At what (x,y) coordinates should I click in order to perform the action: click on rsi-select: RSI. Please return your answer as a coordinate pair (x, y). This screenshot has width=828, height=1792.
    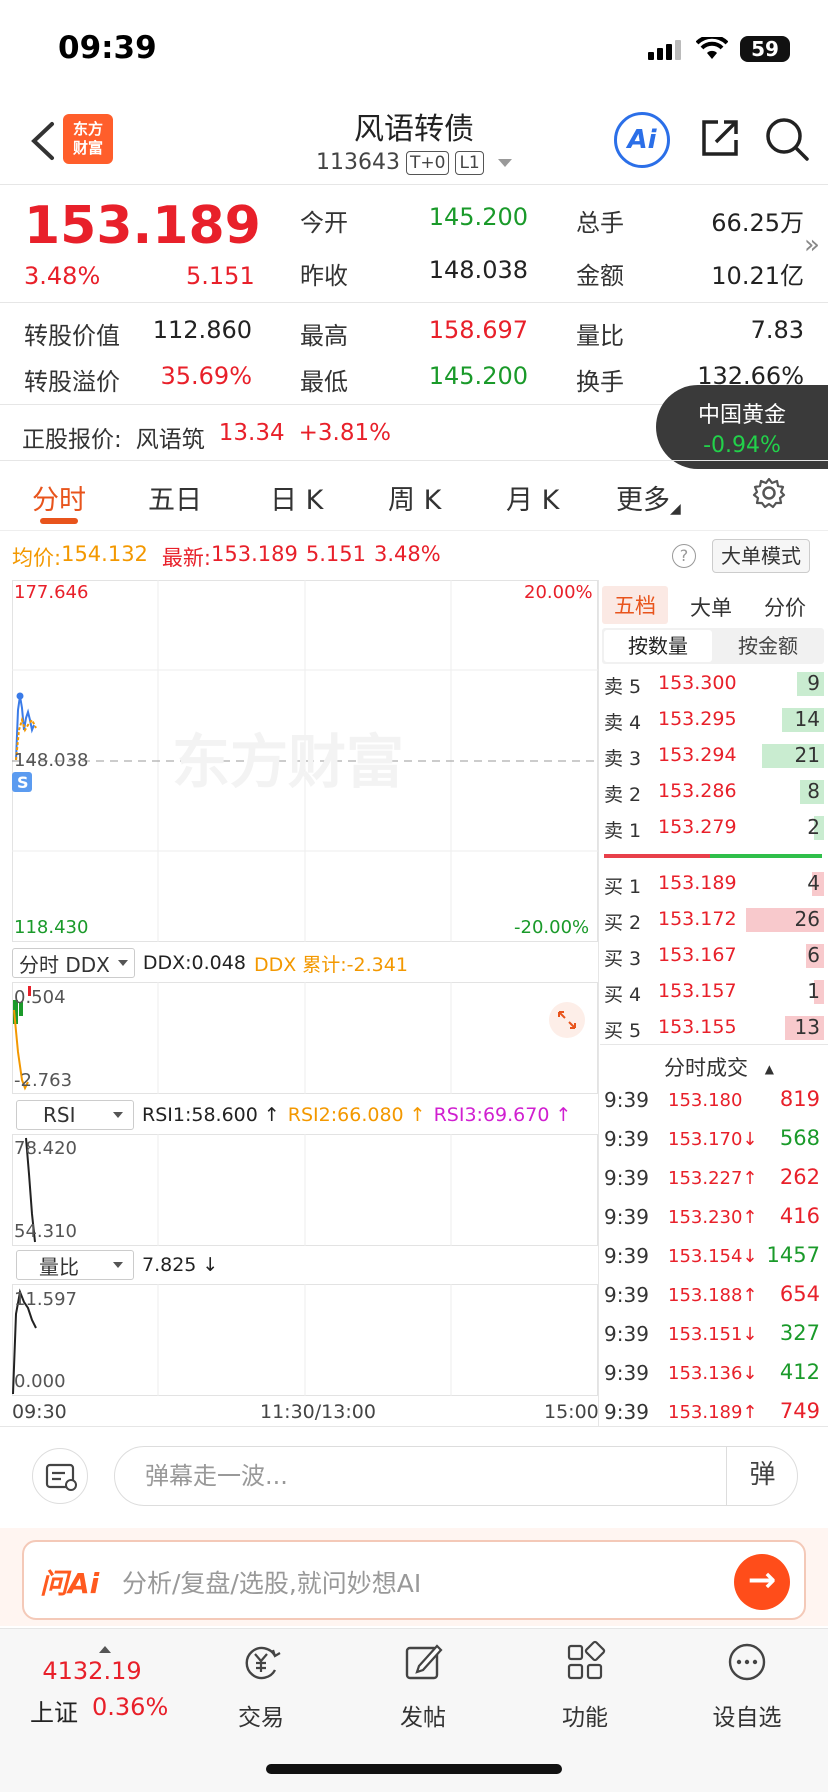
    Looking at the image, I should click on (75, 1115).